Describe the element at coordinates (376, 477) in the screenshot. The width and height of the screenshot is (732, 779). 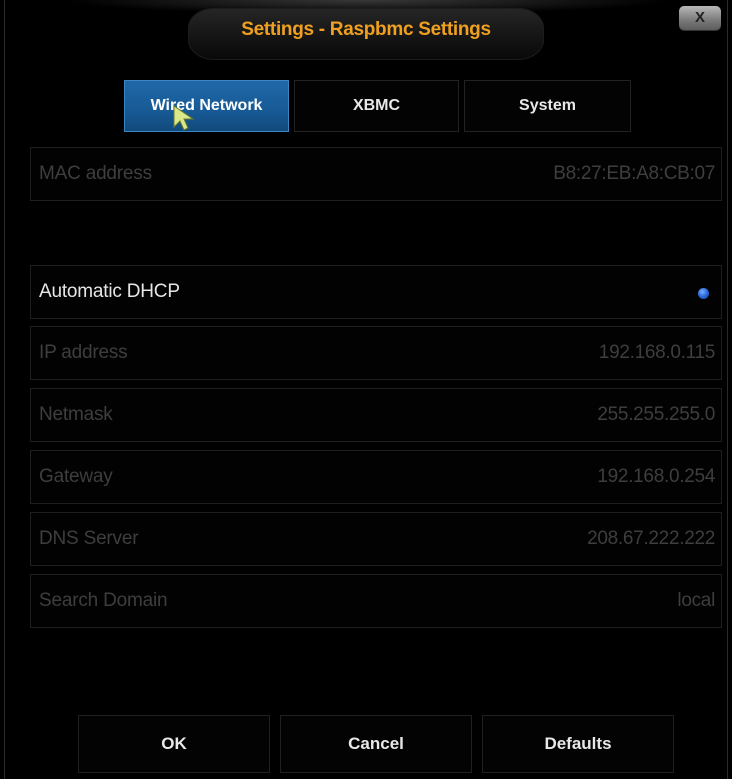
I see `setting-gateway: Gateway 192.168.0.254` at that location.